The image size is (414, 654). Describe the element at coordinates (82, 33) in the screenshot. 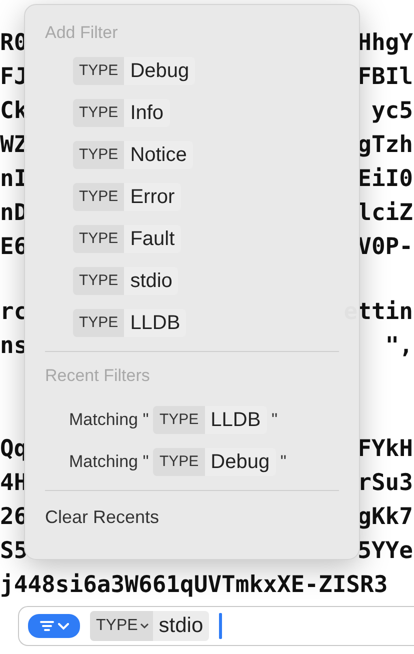

I see `section-heading: Add Filter` at that location.